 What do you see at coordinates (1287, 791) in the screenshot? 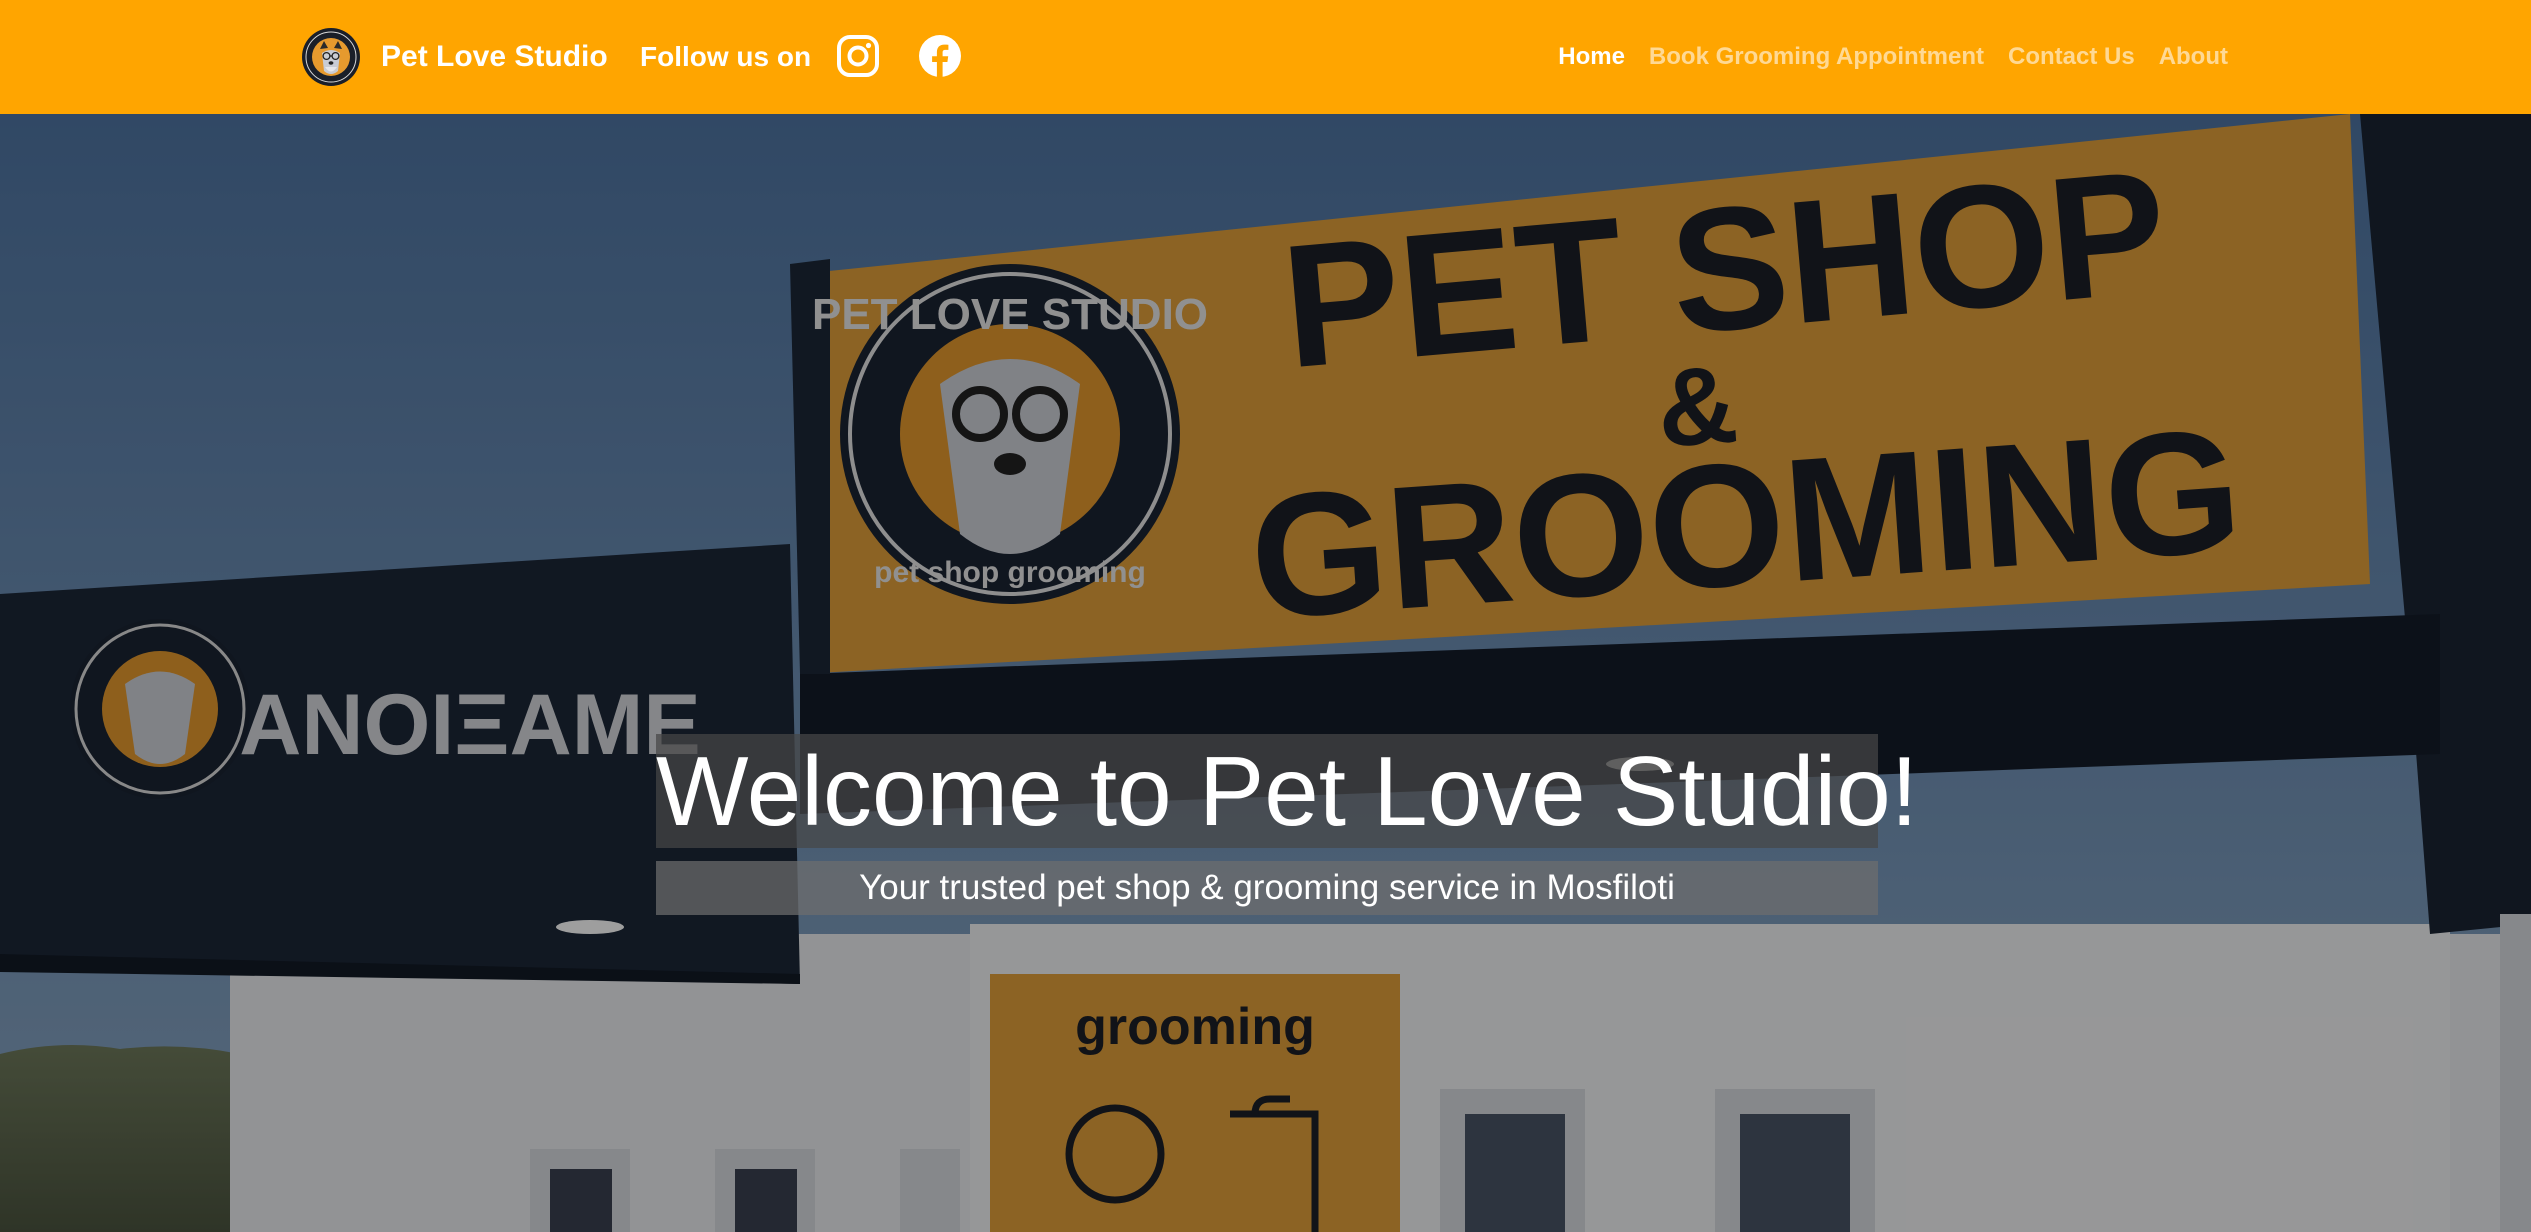
I see `hero-heading: Welcome to Pet Love Studio!` at bounding box center [1287, 791].